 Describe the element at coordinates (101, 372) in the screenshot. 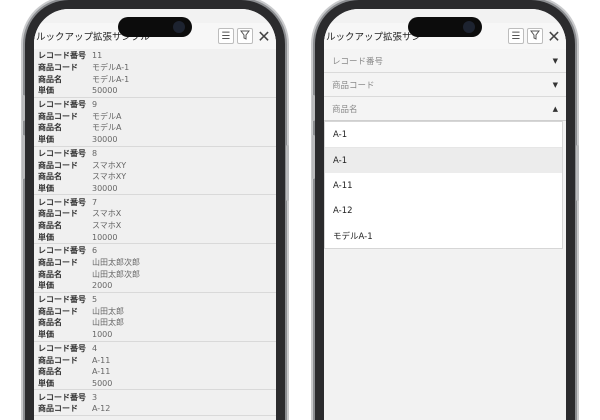

I see `value-product-name: A-11` at that location.